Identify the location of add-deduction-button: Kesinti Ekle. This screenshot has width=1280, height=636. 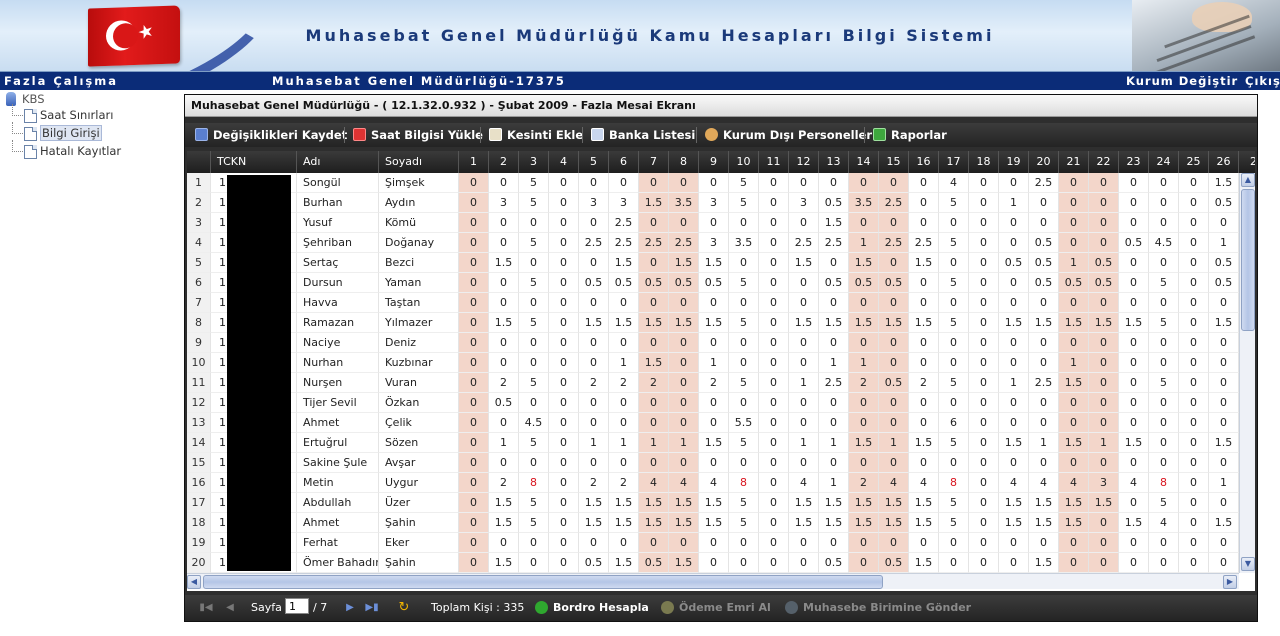
(531, 135).